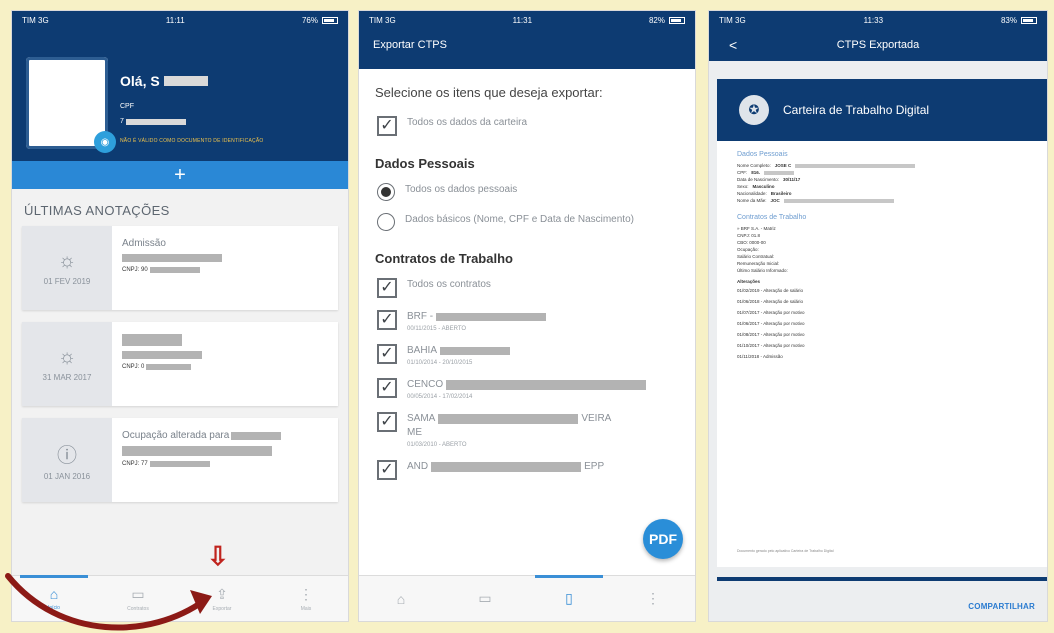 This screenshot has width=1054, height=633. Describe the element at coordinates (751, 242) in the screenshot. I see `contract-line: CBO: 0000-00` at that location.